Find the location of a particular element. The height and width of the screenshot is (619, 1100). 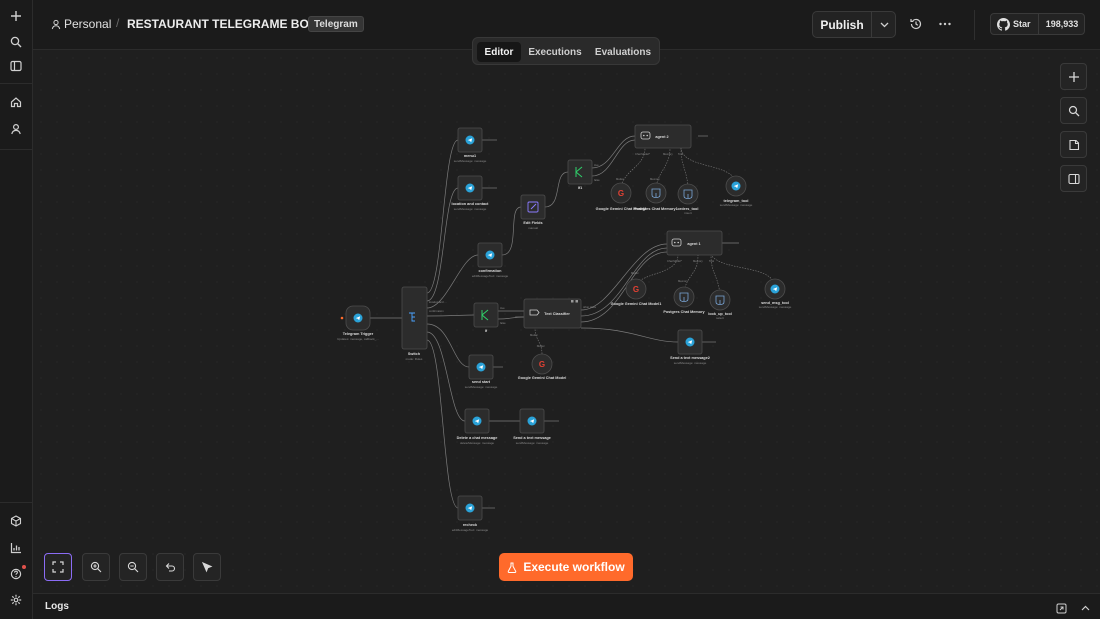

node-gemini-model: Model G Google Gemini Chat Model is located at coordinates (542, 362).